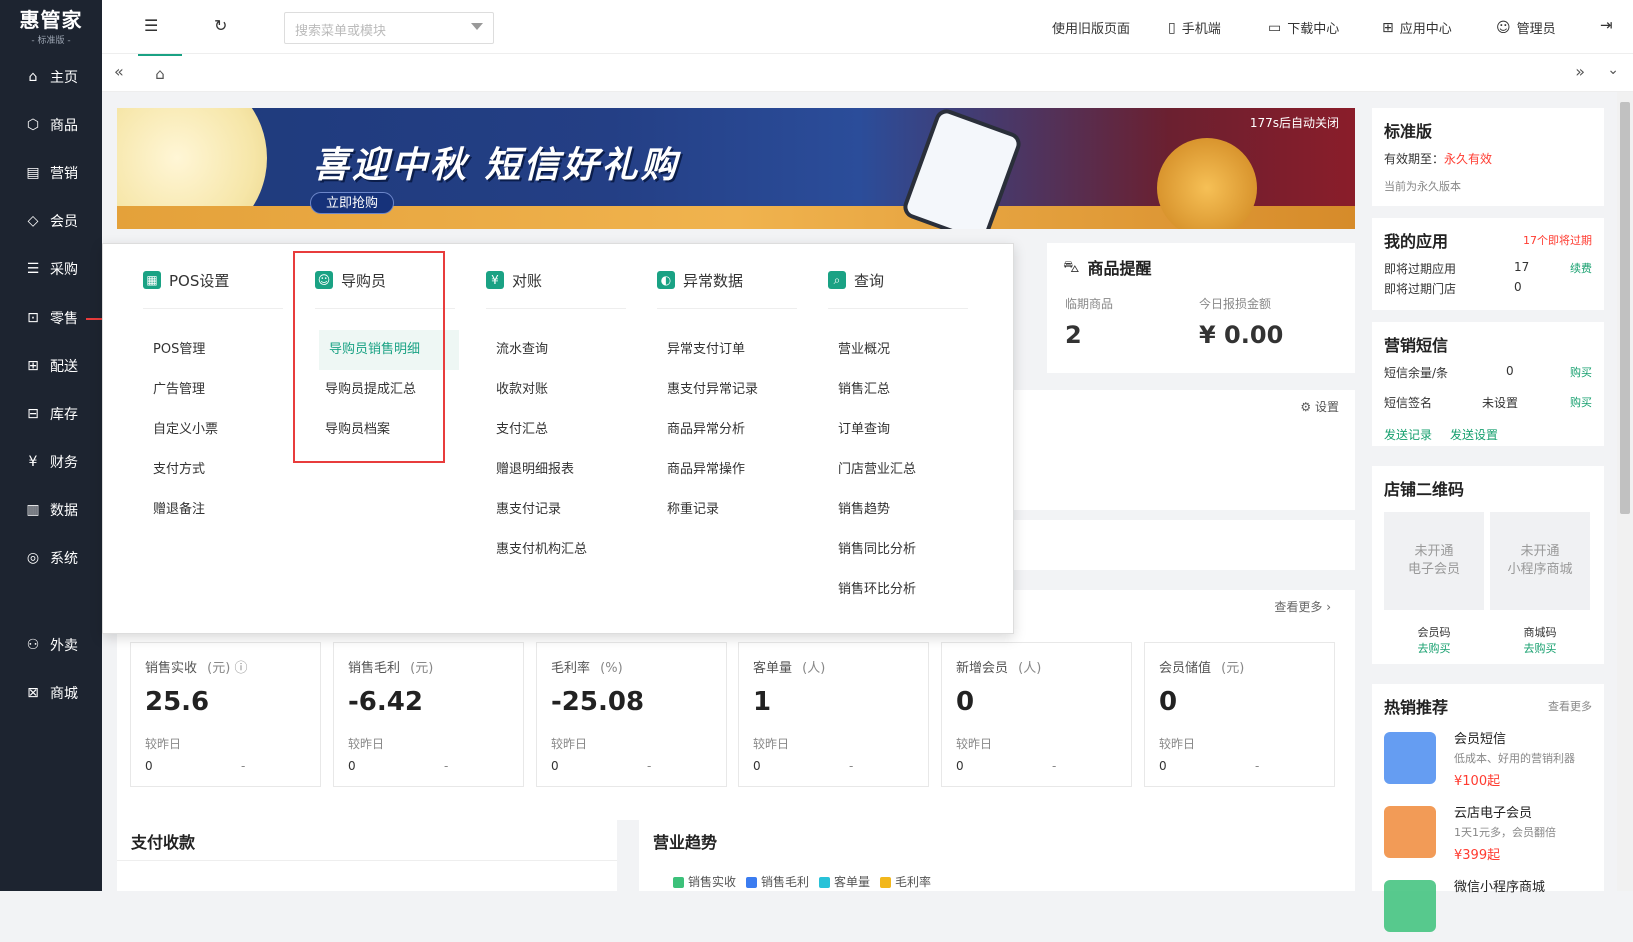  Describe the element at coordinates (51, 77) in the screenshot. I see `sidebar-item-0: ⌂ 主页` at that location.